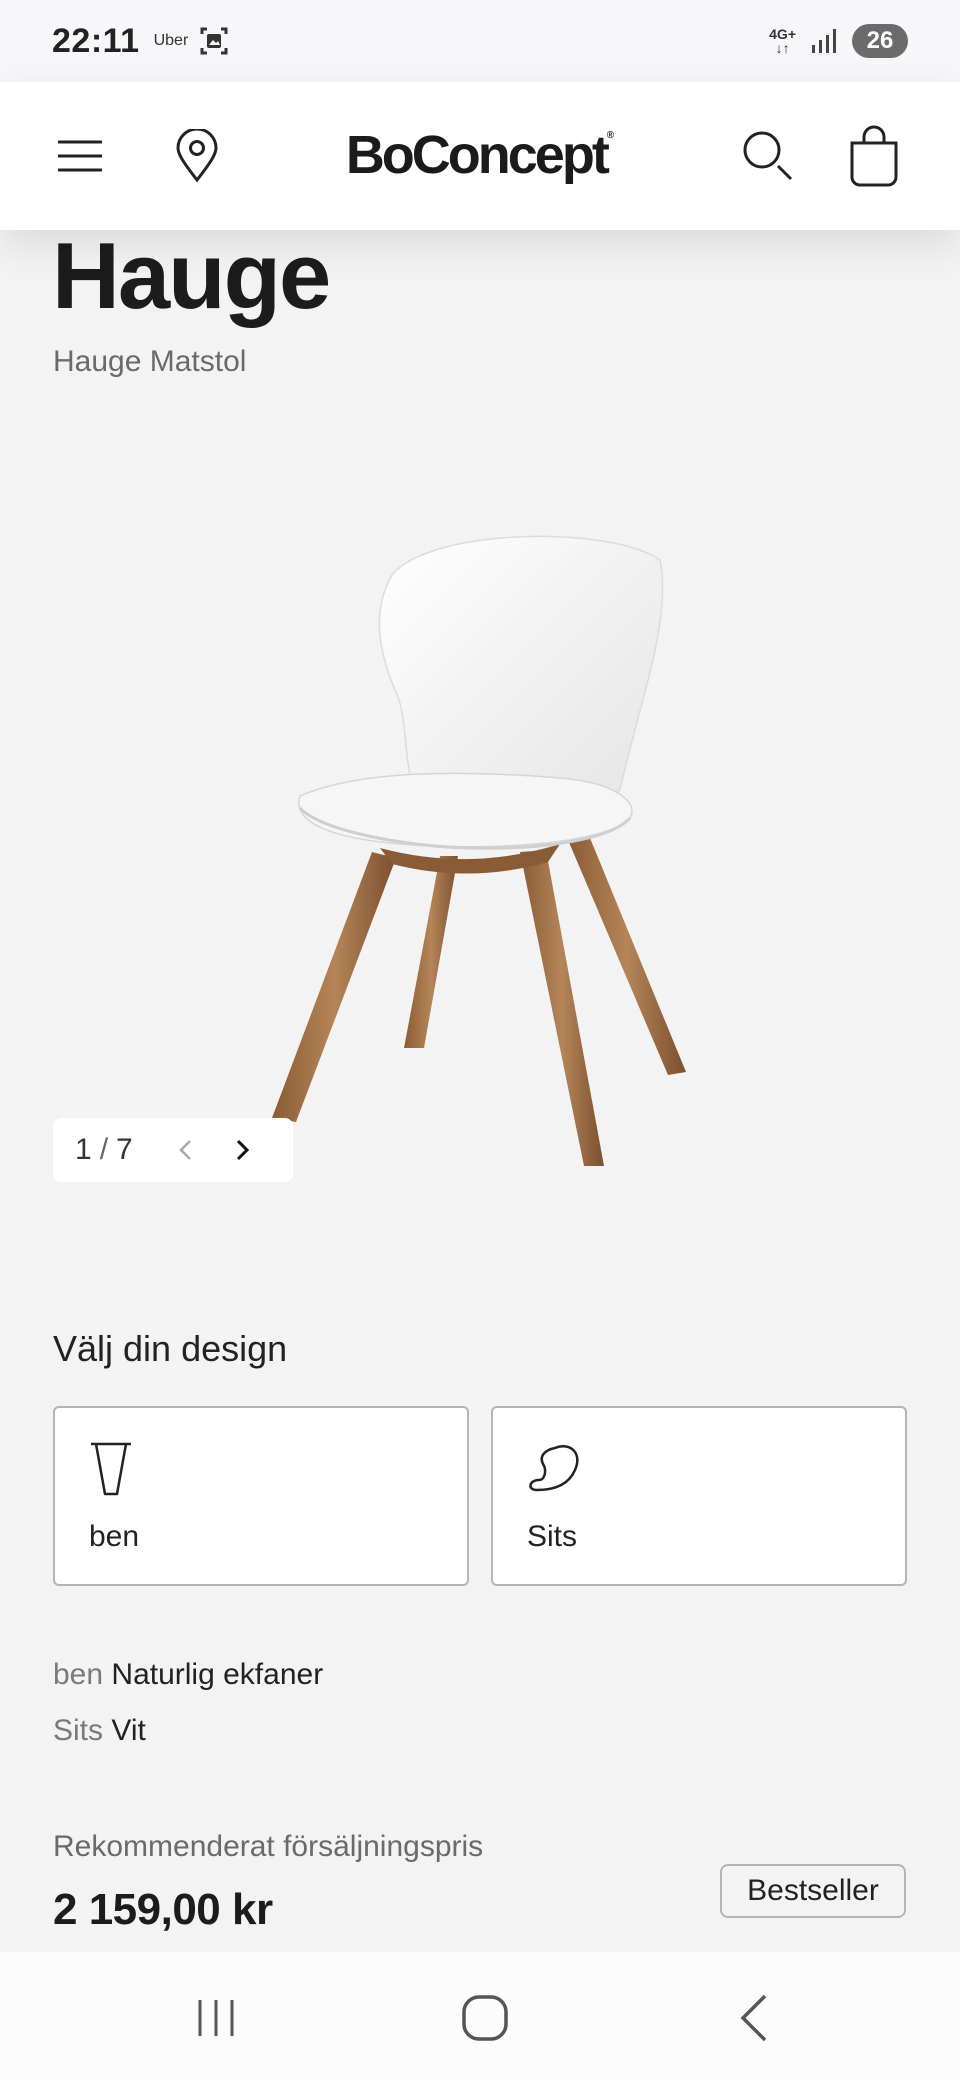 Image resolution: width=960 pixels, height=2080 pixels. I want to click on spec-value: Vit, so click(128, 1730).